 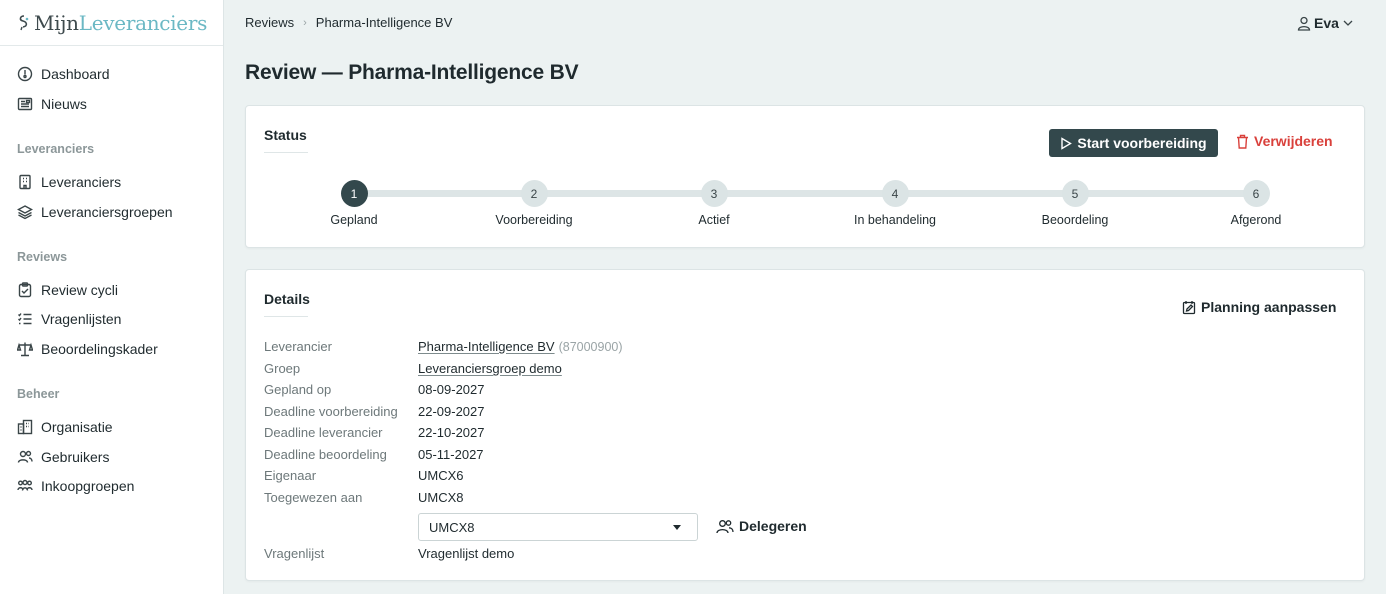 What do you see at coordinates (384, 22) in the screenshot?
I see `breadcrumb-current: Pharma-Intelligence BV` at bounding box center [384, 22].